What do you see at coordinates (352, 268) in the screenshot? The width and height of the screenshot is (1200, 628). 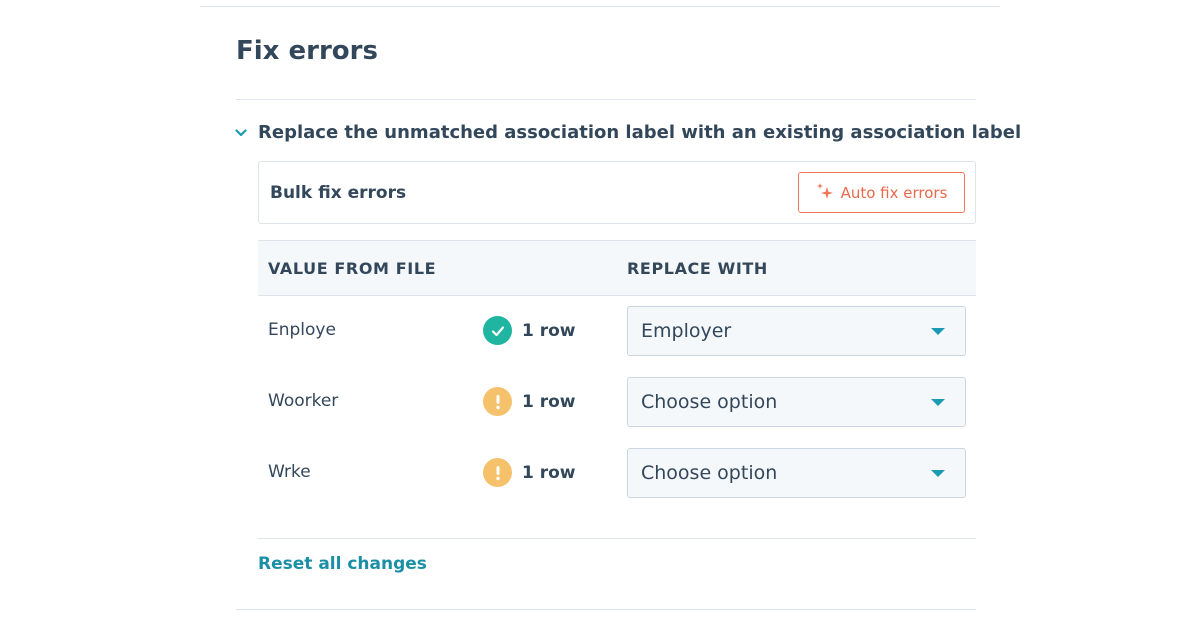 I see `column-header-value-from-file: VALUE FROM FILE` at bounding box center [352, 268].